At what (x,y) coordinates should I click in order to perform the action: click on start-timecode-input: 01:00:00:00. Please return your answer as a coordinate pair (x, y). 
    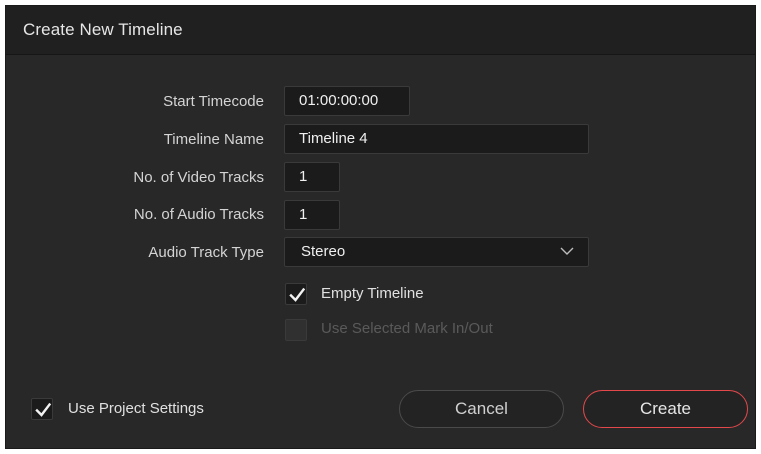
    Looking at the image, I should click on (347, 101).